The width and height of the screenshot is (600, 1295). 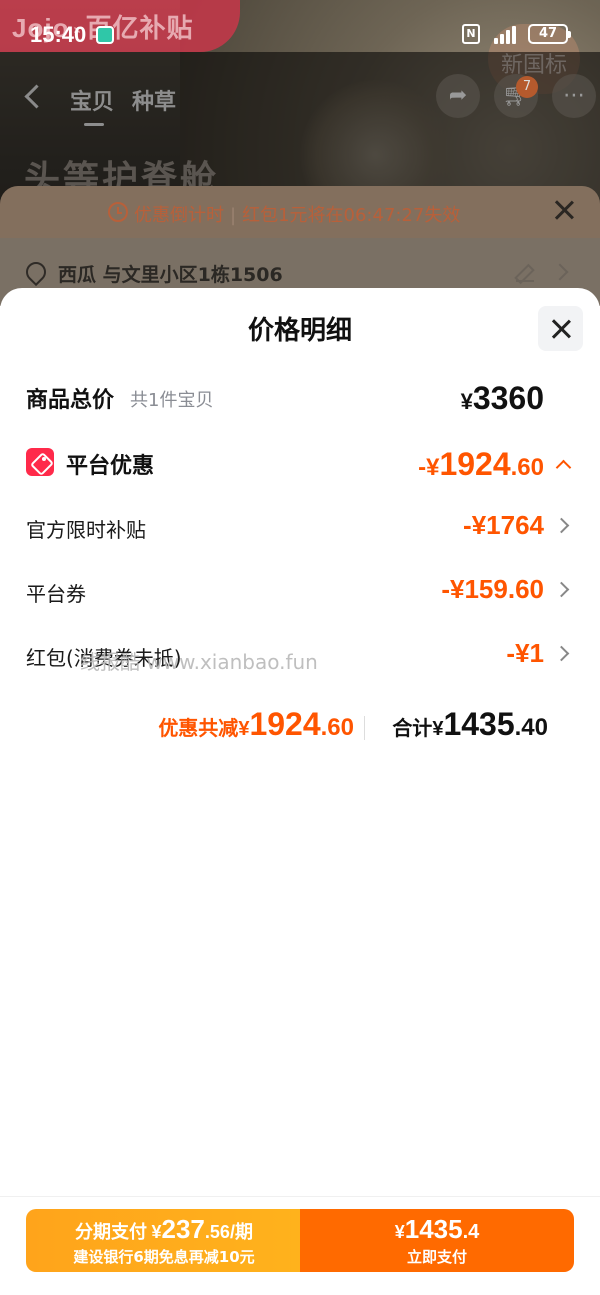 I want to click on coupon-tag-icon, so click(x=40, y=462).